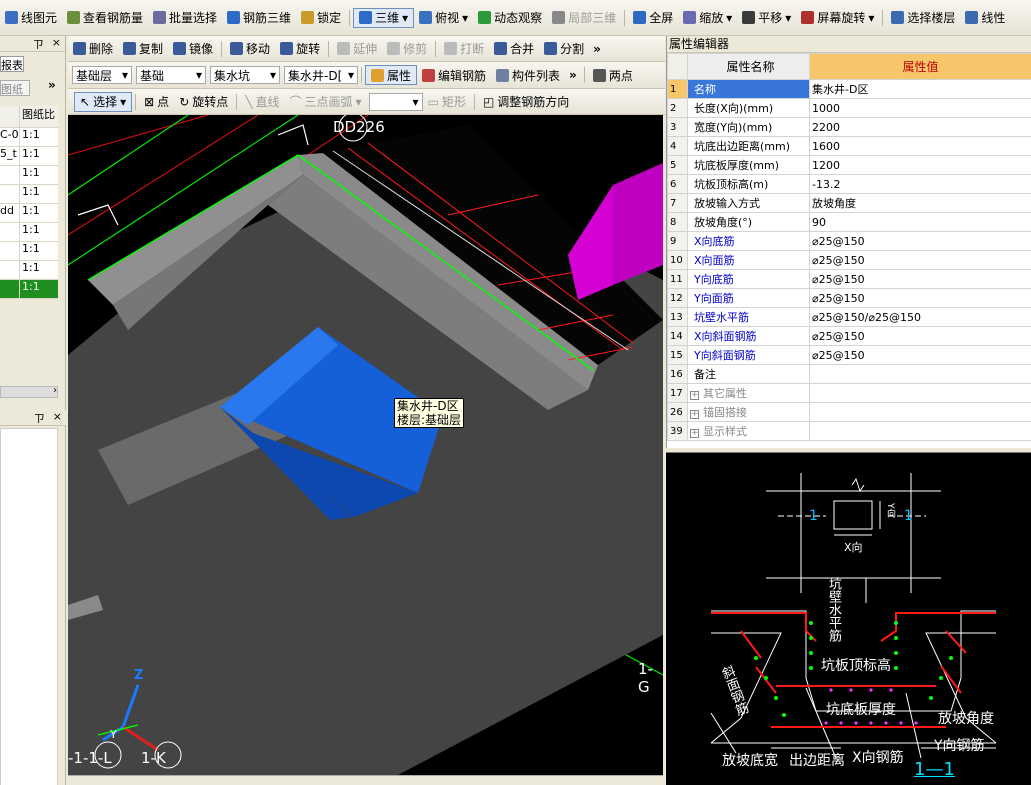 This screenshot has height=785, width=1031. I want to click on property-value: 90, so click(920, 222).